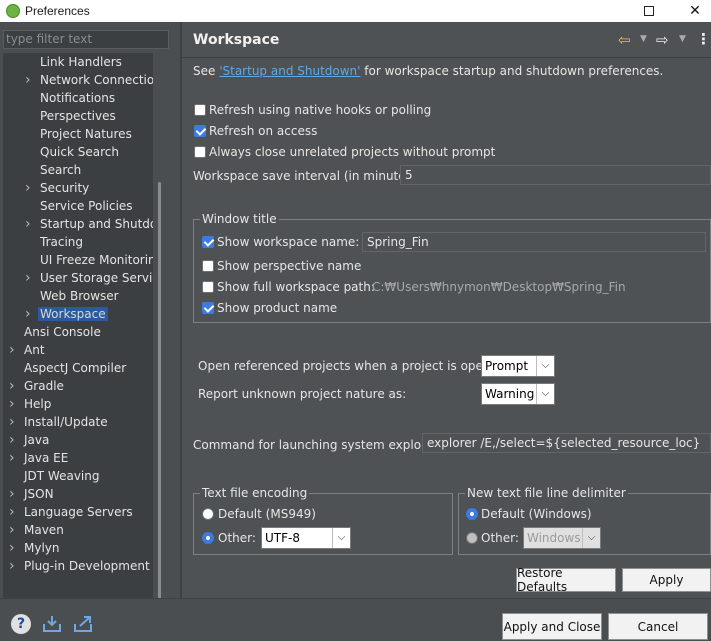  I want to click on tree-item-label: Project Natures, so click(86, 134).